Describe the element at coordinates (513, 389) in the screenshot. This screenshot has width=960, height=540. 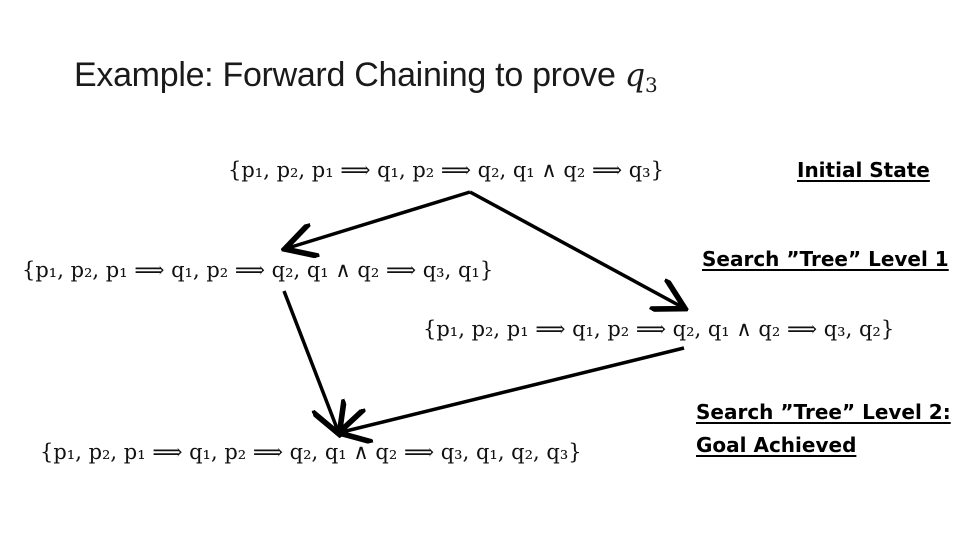
I see `edge-level1-right-to-level2` at that location.